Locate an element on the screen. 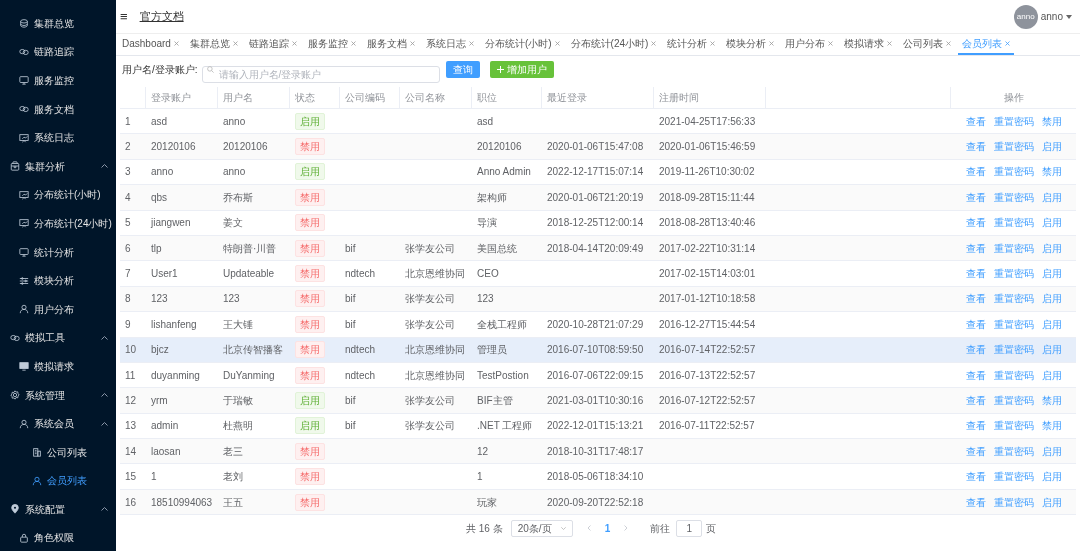  tab: 服务监控 is located at coordinates (331, 44).